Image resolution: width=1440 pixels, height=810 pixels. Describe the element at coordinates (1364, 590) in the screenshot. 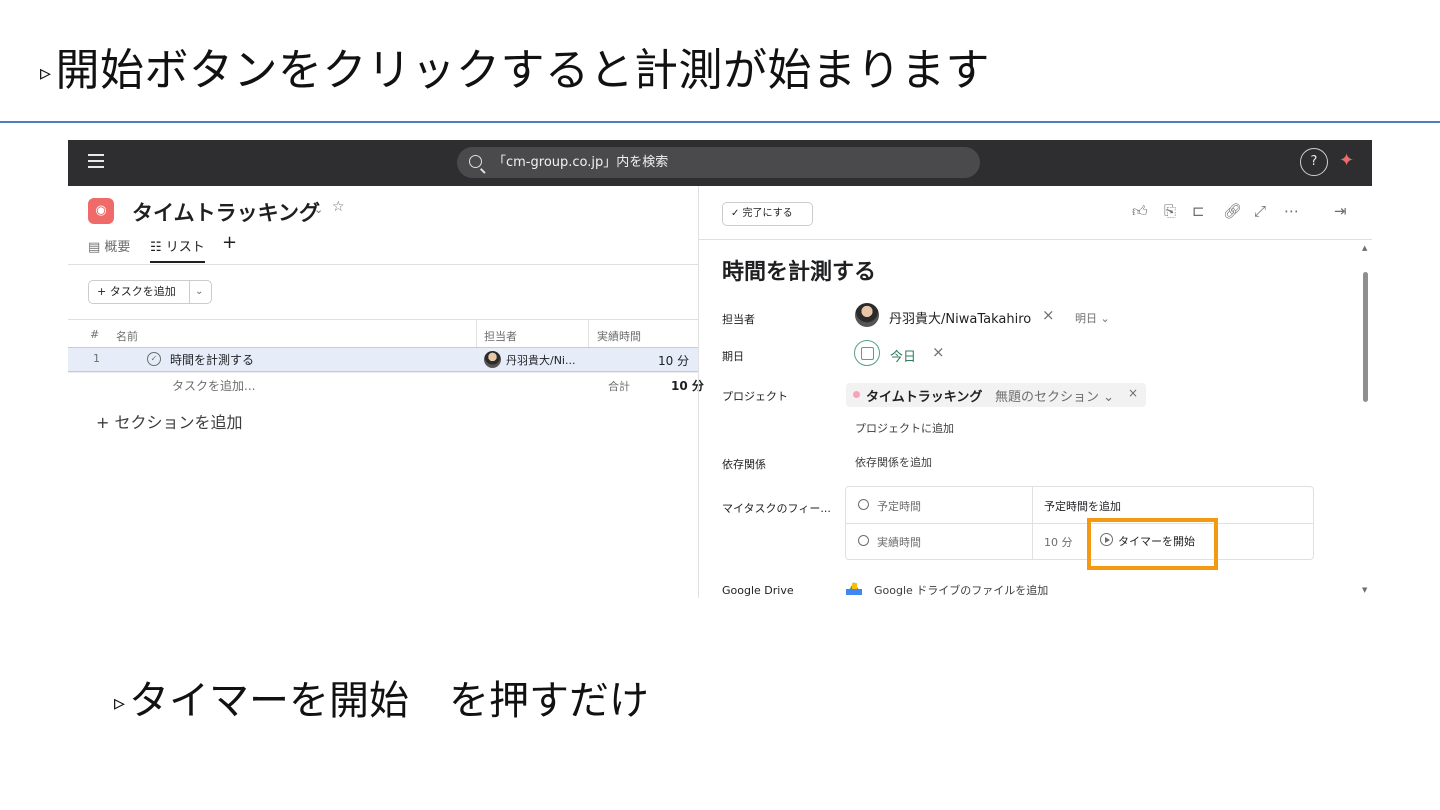

I see `scroll-down-icon: ▼` at that location.